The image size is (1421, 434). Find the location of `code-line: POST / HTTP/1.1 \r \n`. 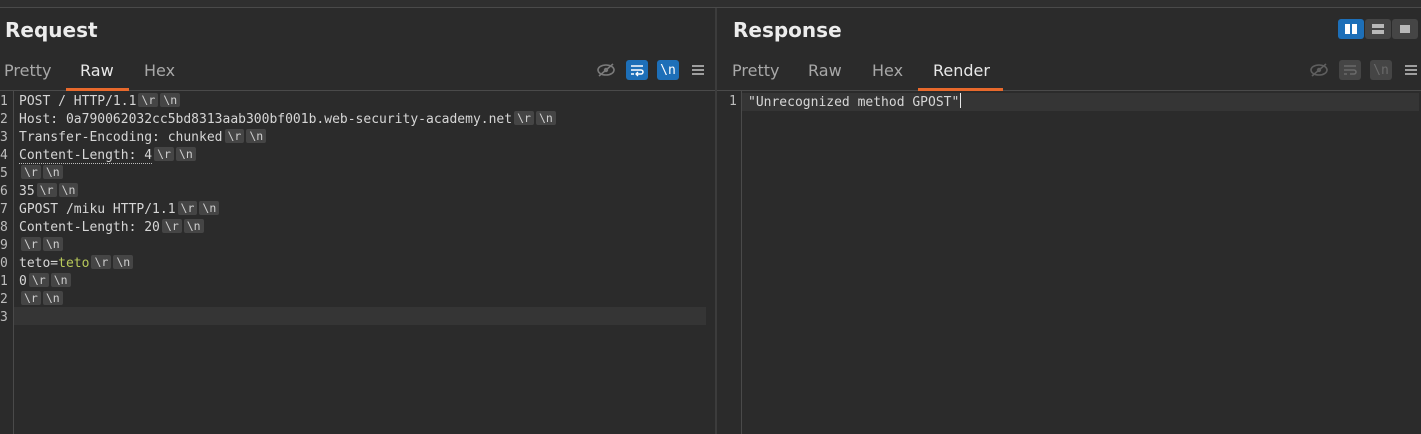

code-line: POST / HTTP/1.1 \r \n is located at coordinates (100, 102).